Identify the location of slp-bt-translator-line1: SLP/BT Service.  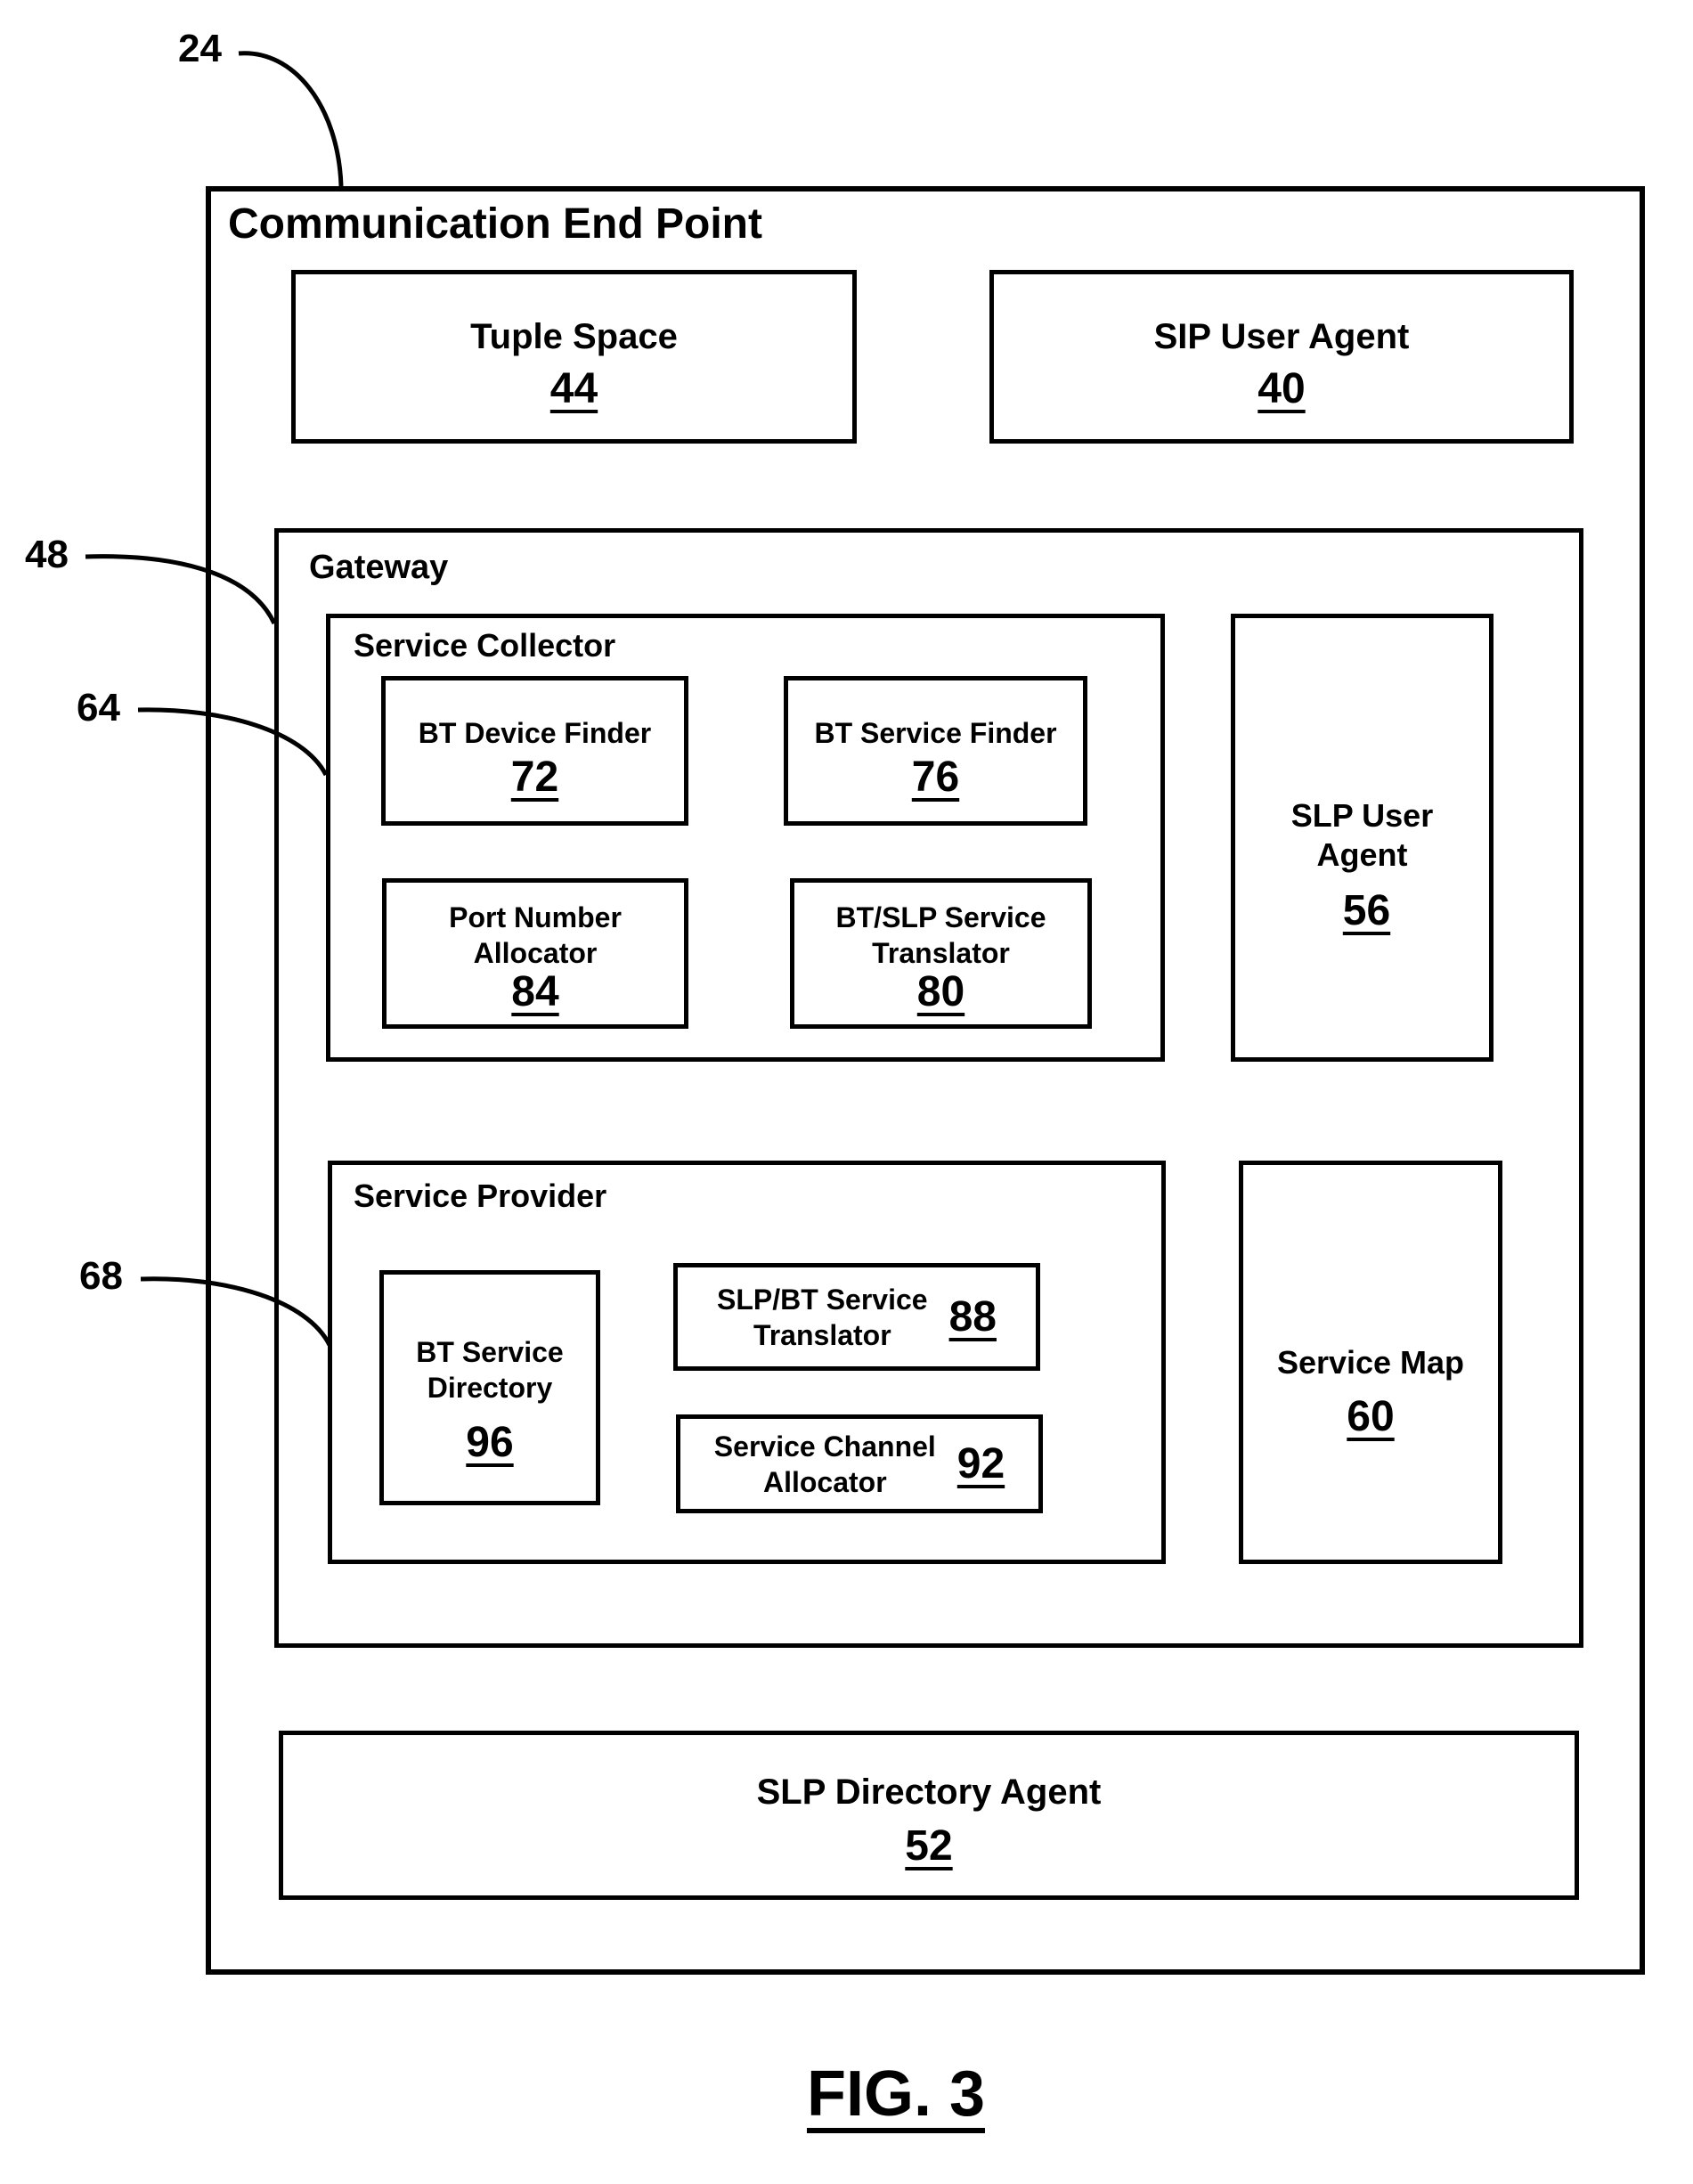
(822, 1299).